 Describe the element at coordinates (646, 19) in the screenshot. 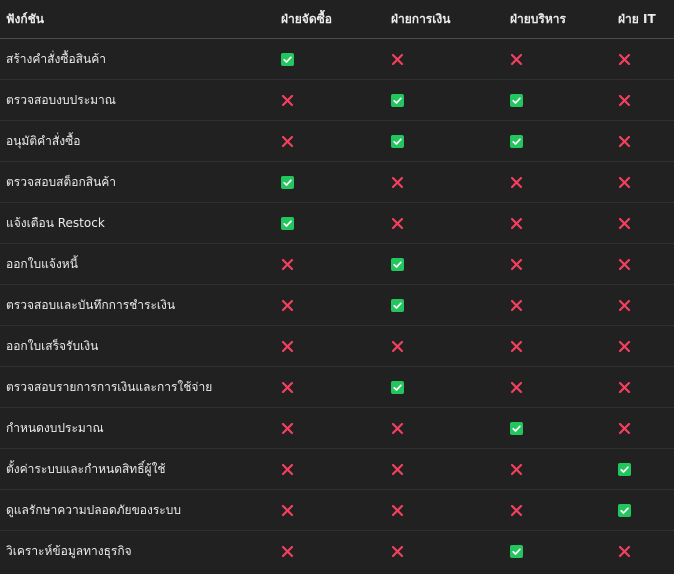

I see `header-it: ฝ่าย IT` at that location.